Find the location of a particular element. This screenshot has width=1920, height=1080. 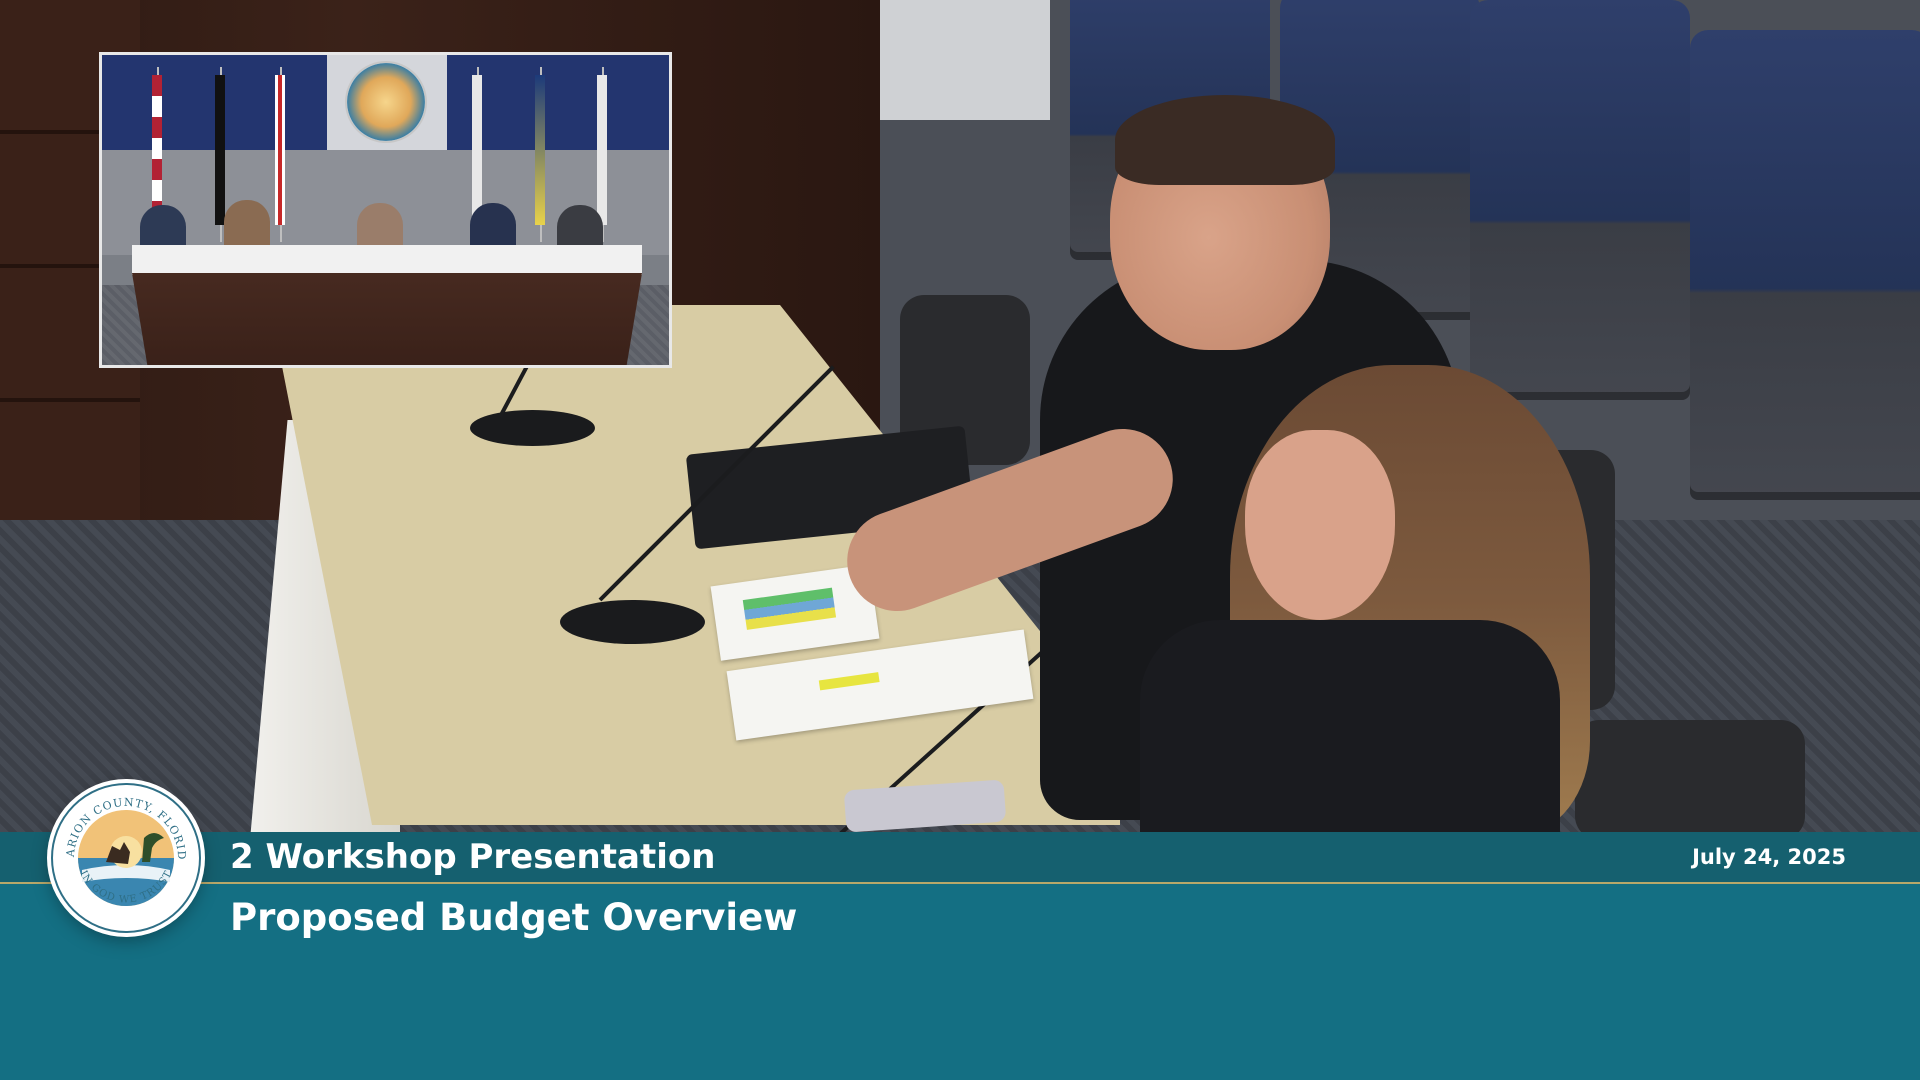

chair is located at coordinates (1690, 780).